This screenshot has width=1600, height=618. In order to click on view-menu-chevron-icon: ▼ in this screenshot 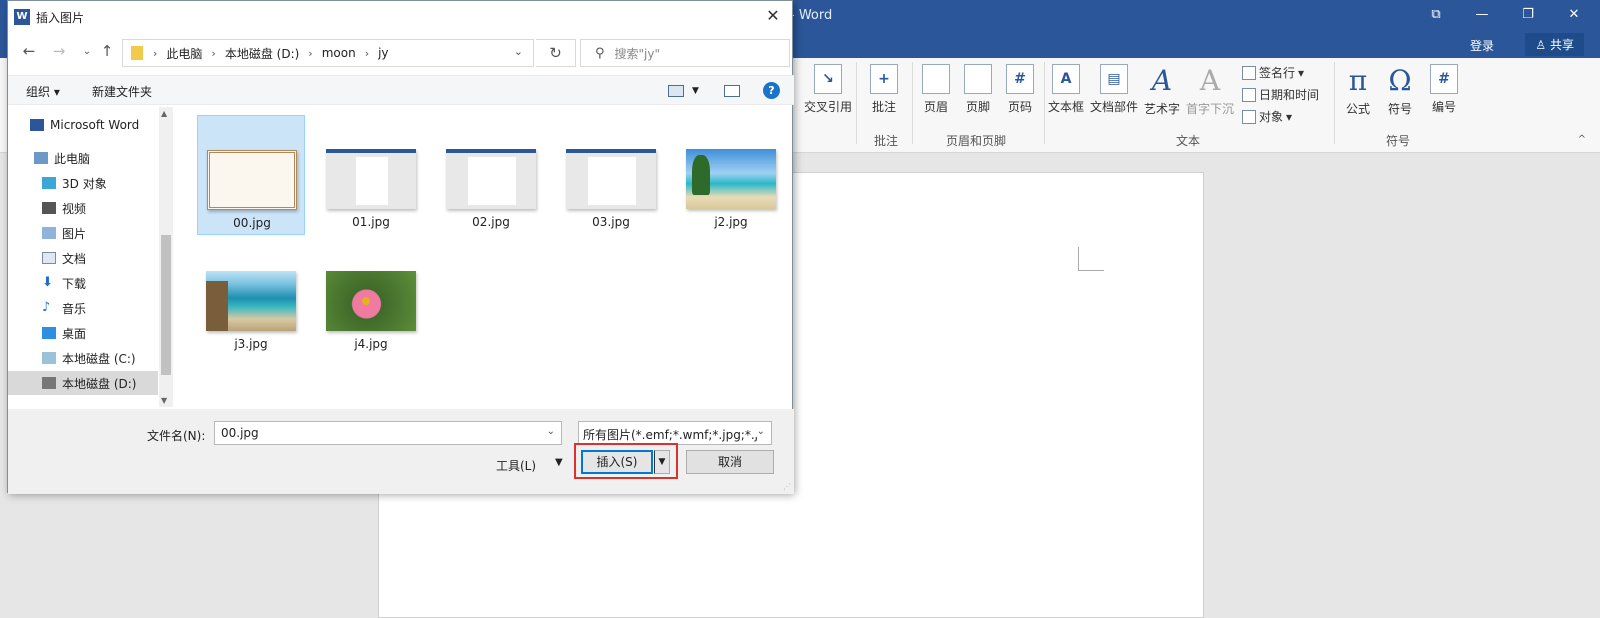, I will do `click(695, 91)`.